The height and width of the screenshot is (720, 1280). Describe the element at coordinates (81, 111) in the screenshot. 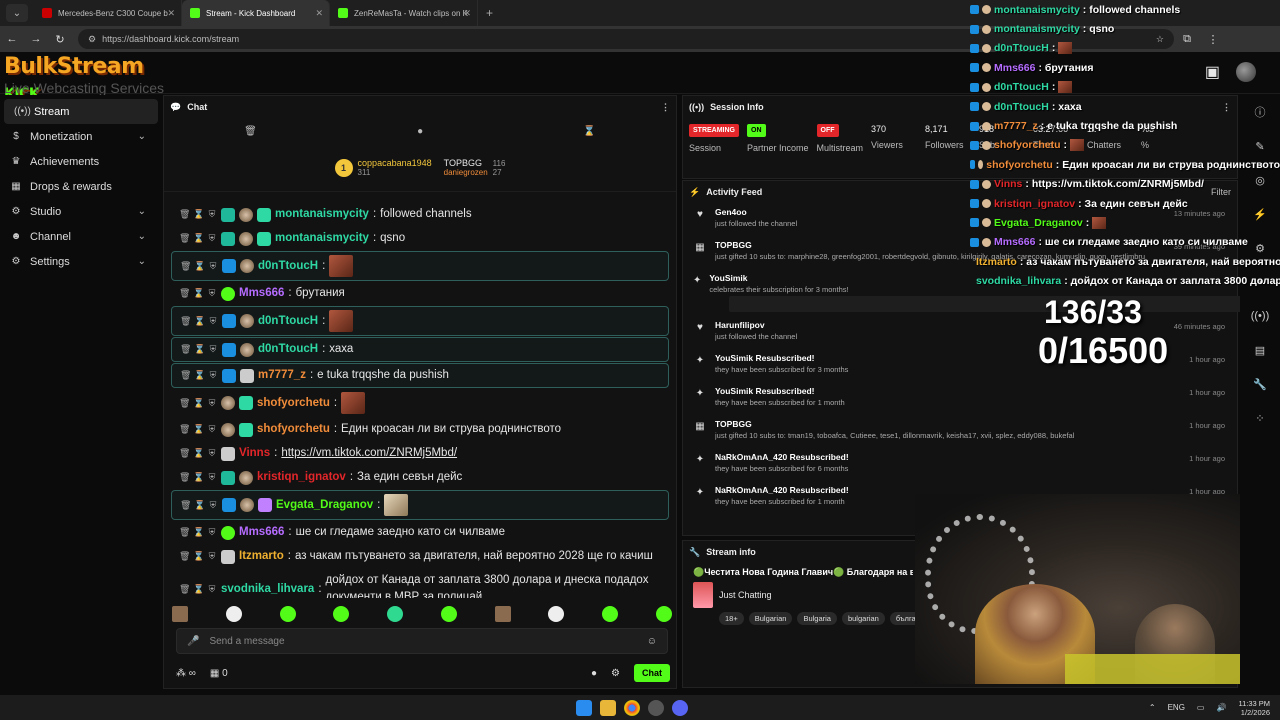

I see `sidebar-item-stream: ((•)) Stream` at that location.